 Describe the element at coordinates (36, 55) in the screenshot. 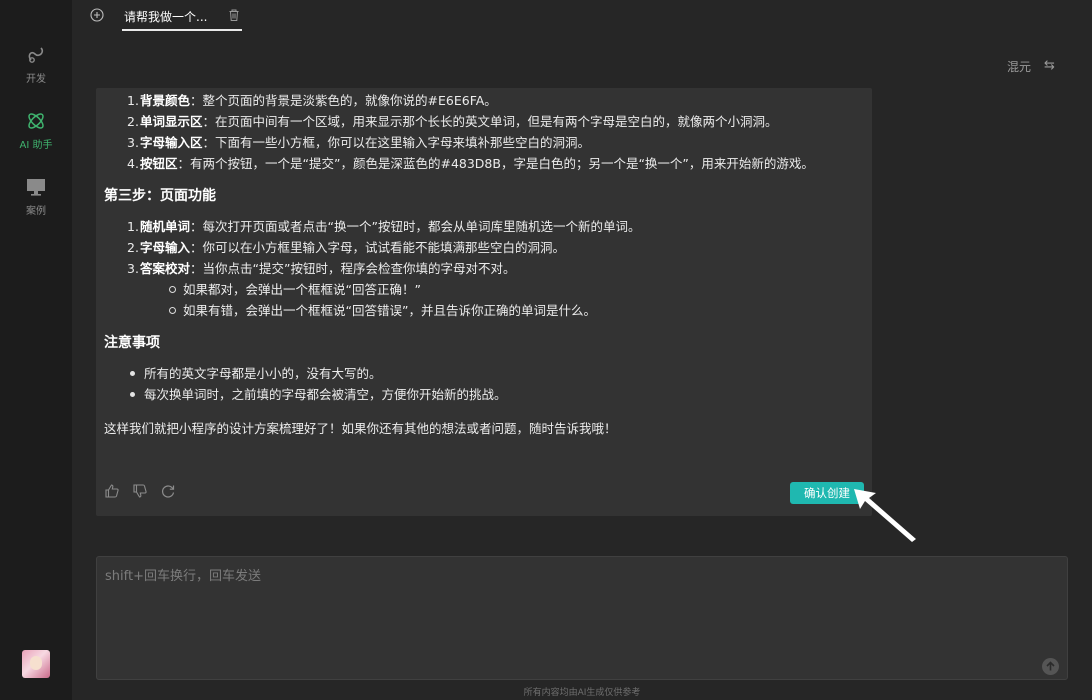

I see `link-icon` at that location.